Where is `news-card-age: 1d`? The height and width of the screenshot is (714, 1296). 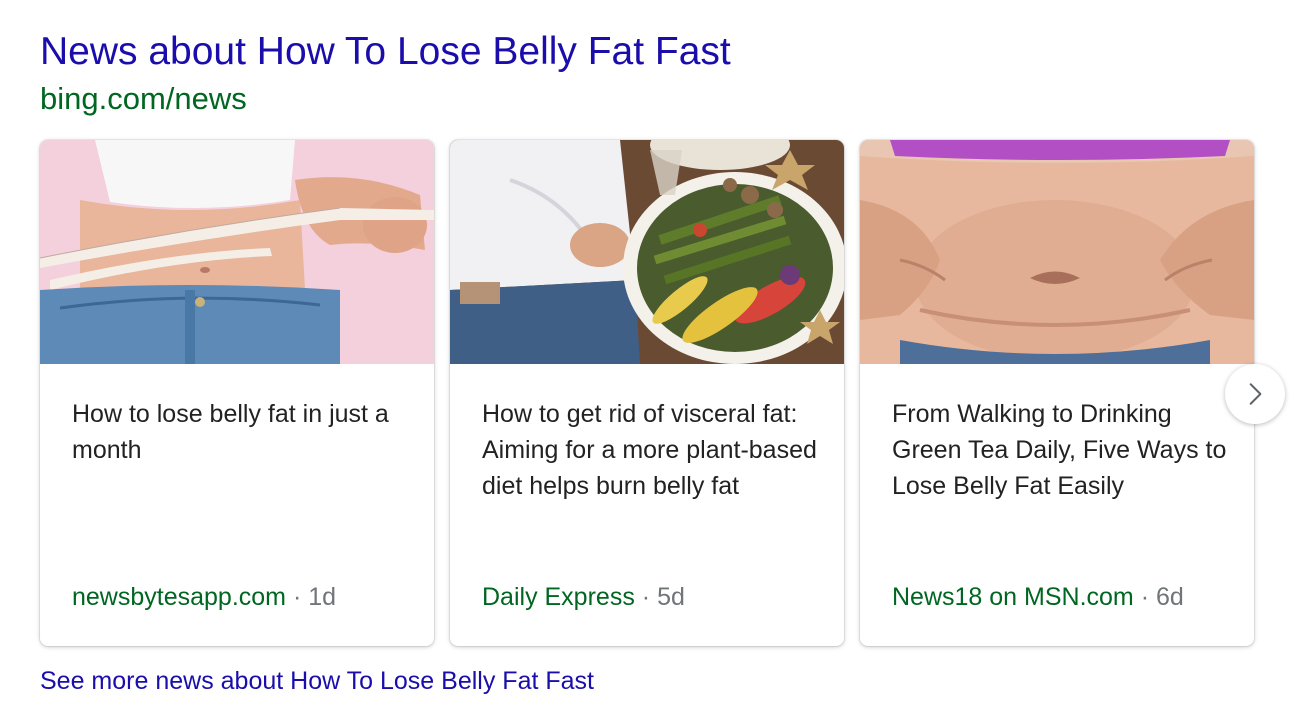
news-card-age: 1d is located at coordinates (322, 597).